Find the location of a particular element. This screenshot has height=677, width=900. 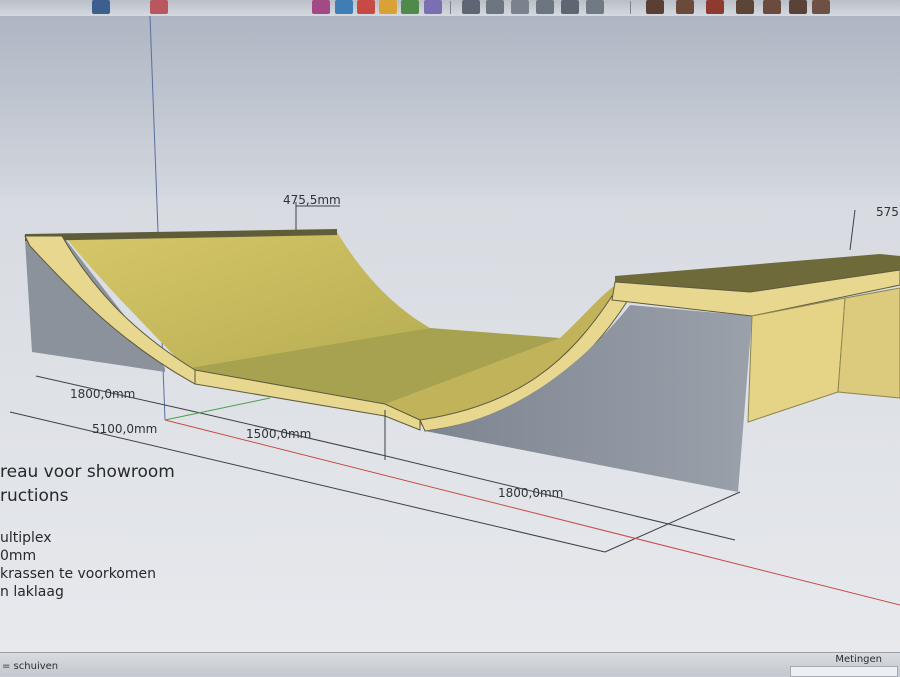

measurements-label: Metingen is located at coordinates (858, 659).